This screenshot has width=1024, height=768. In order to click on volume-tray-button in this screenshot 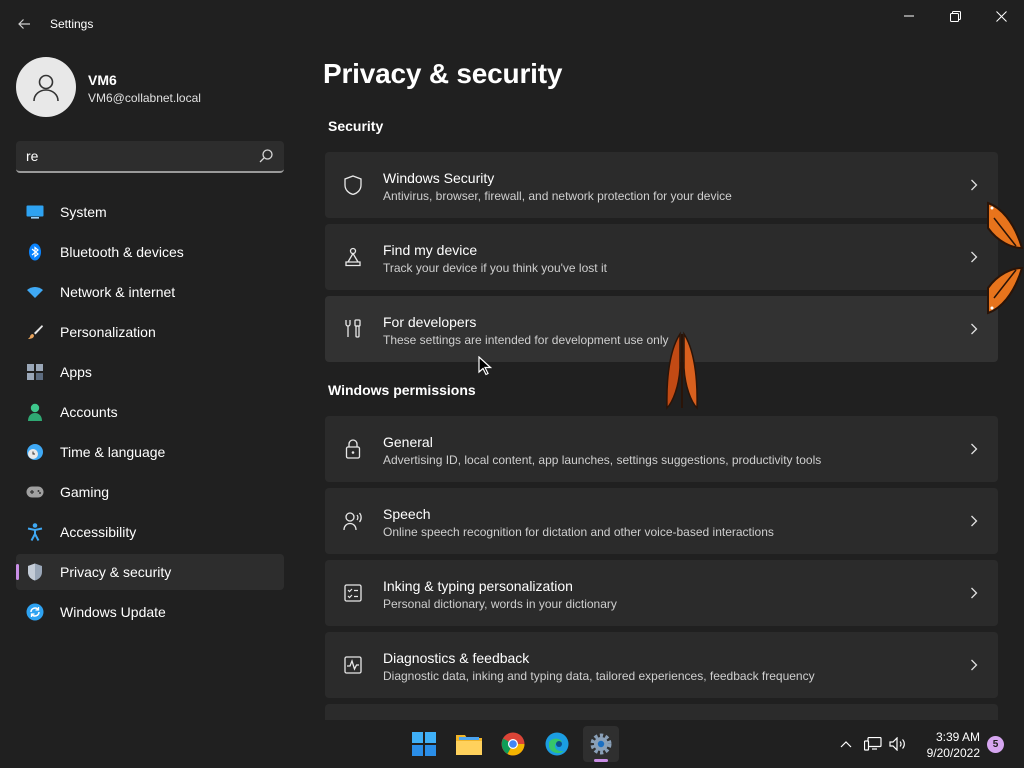, I will do `click(898, 744)`.